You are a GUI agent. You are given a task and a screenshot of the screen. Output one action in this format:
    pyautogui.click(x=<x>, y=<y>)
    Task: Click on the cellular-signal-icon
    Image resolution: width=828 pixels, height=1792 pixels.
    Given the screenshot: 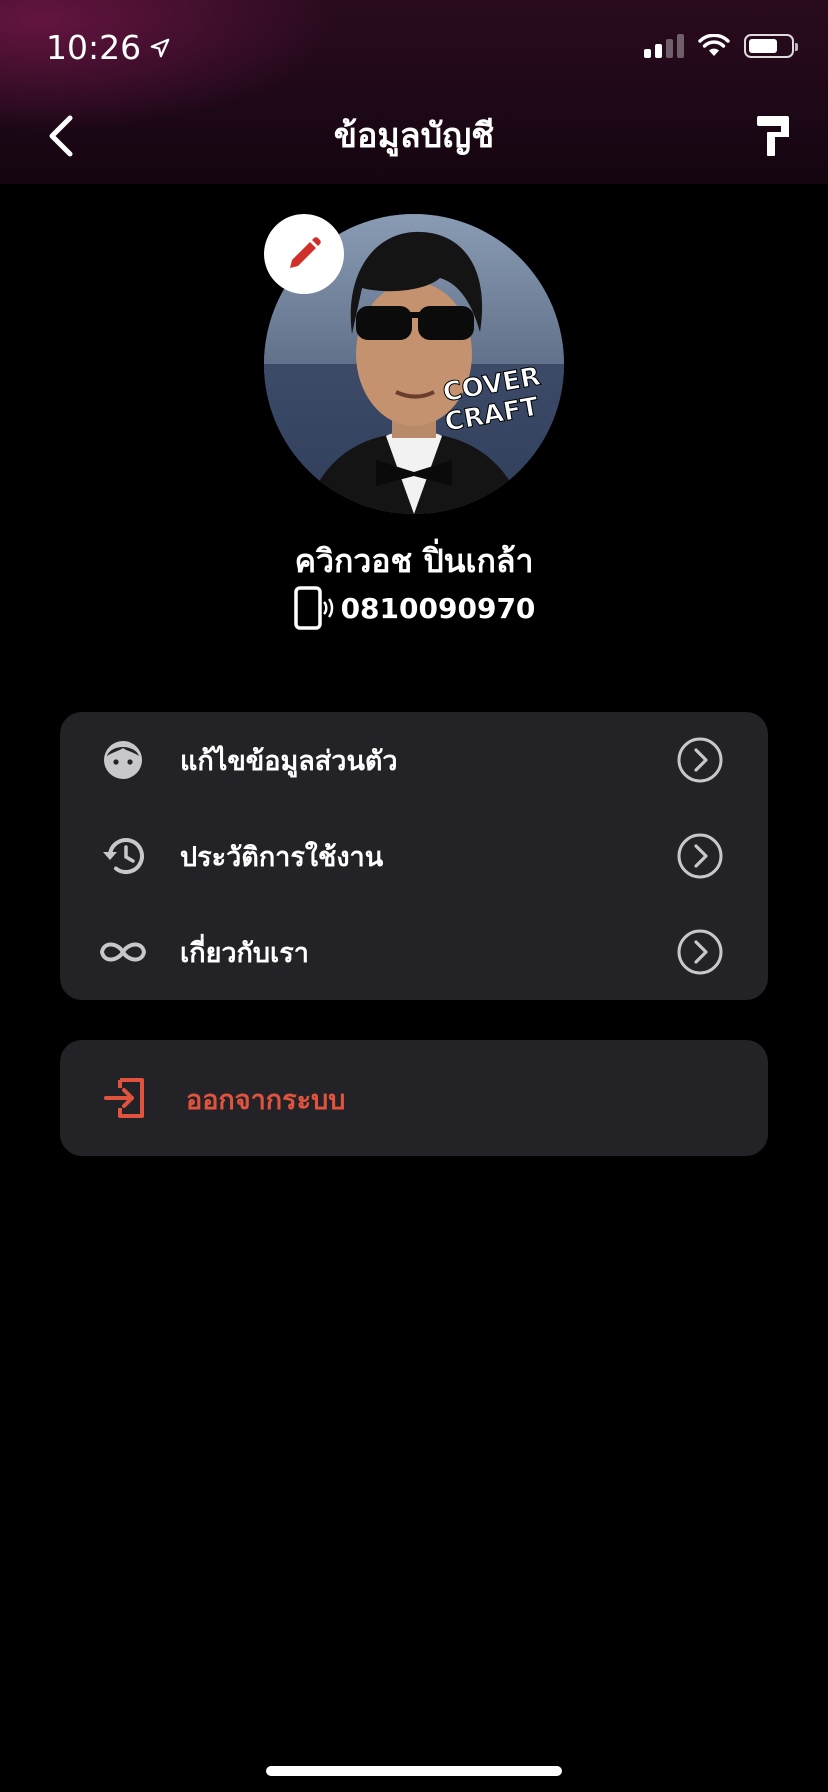 What is the action you would take?
    pyautogui.click(x=664, y=46)
    